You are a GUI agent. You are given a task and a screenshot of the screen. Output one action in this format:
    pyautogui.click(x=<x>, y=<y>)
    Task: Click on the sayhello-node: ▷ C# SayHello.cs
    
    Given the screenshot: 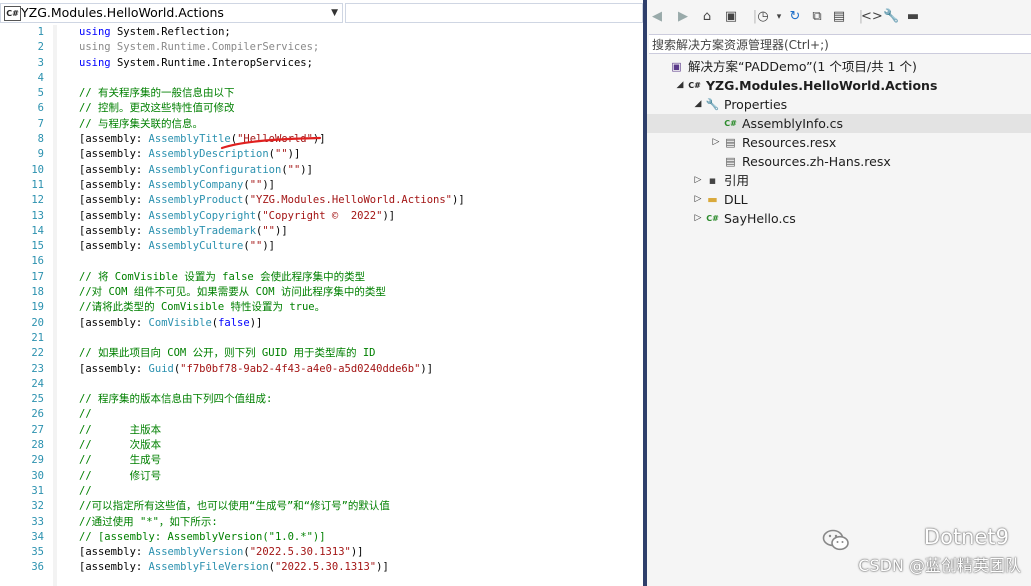 What is the action you would take?
    pyautogui.click(x=839, y=218)
    